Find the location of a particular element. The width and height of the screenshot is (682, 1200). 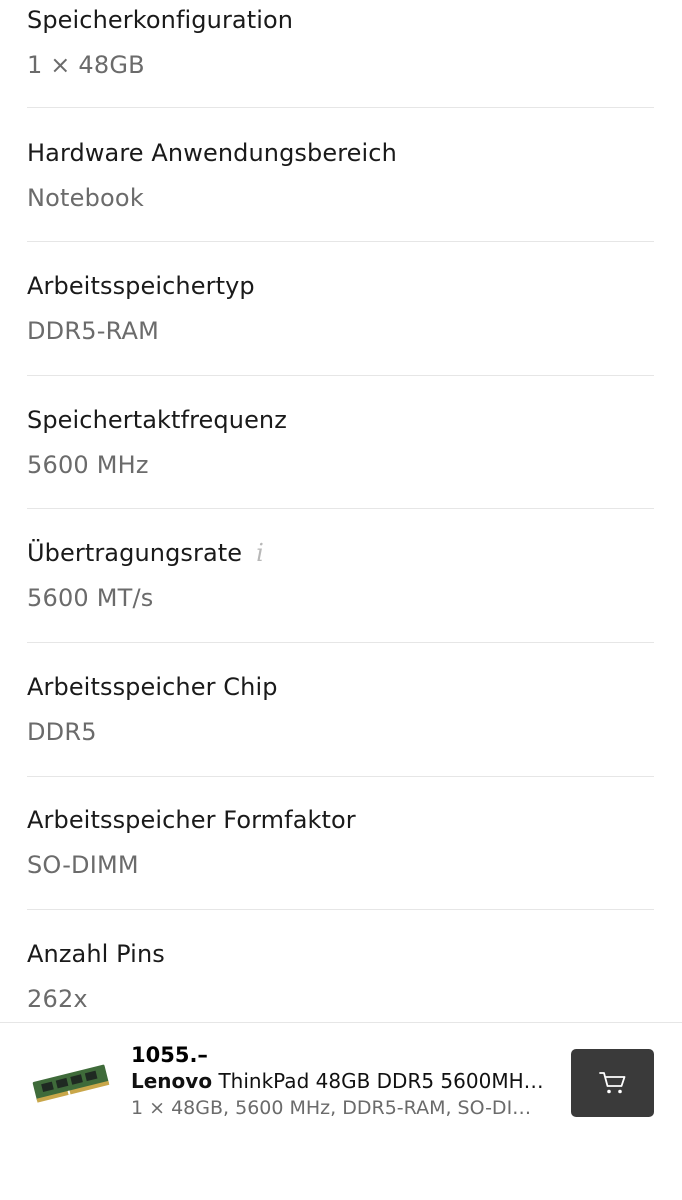

ram-module-image is located at coordinates (71, 1083).